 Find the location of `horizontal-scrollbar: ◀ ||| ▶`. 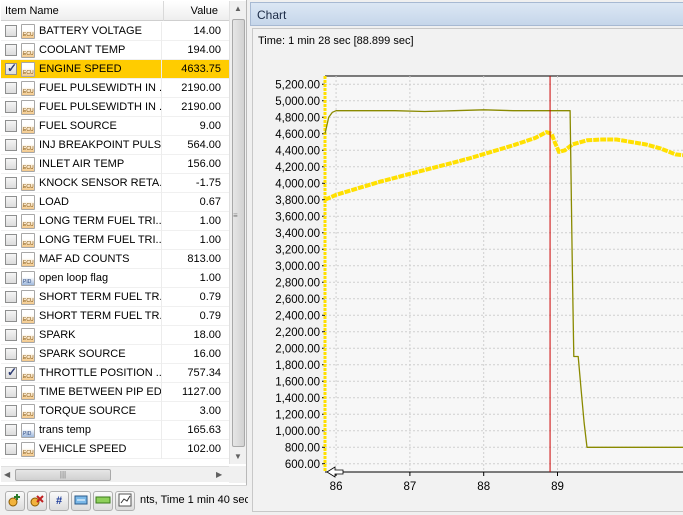

horizontal-scrollbar: ◀ ||| ▶ is located at coordinates (115, 474).